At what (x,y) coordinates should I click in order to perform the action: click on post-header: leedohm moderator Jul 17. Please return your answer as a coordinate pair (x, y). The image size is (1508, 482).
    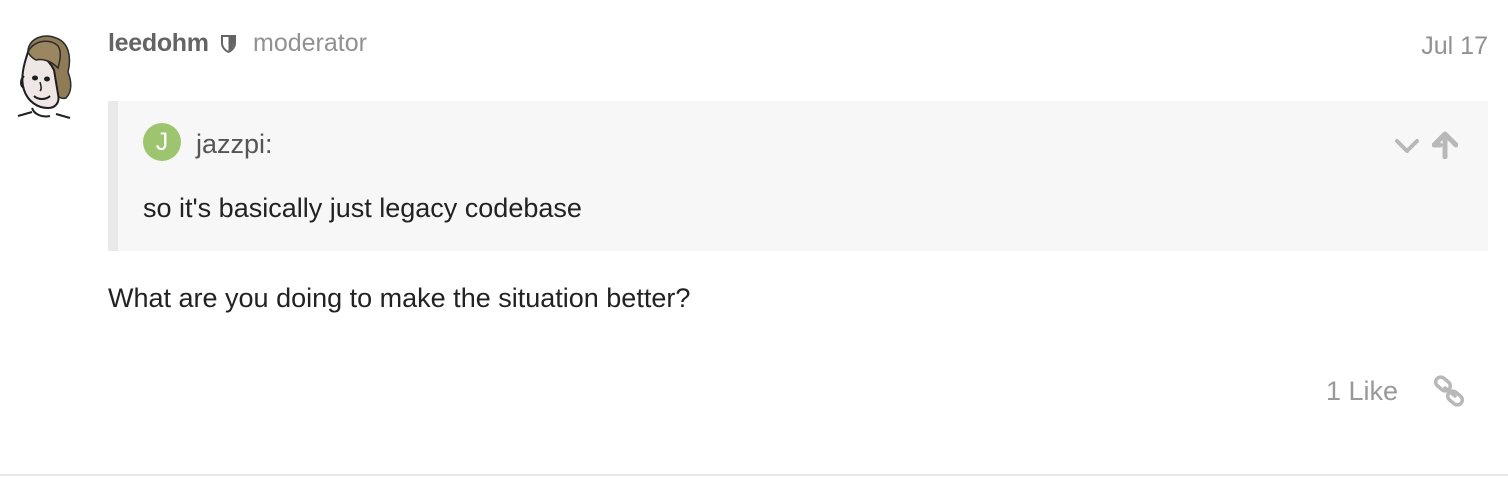
    Looking at the image, I should click on (798, 45).